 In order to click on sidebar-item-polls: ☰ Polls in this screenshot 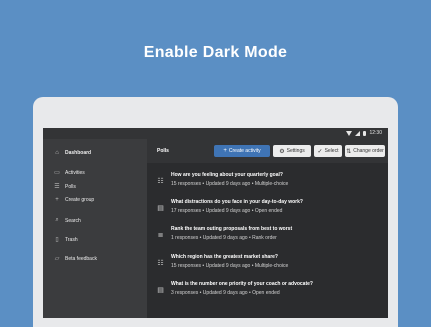, I will do `click(65, 187)`.